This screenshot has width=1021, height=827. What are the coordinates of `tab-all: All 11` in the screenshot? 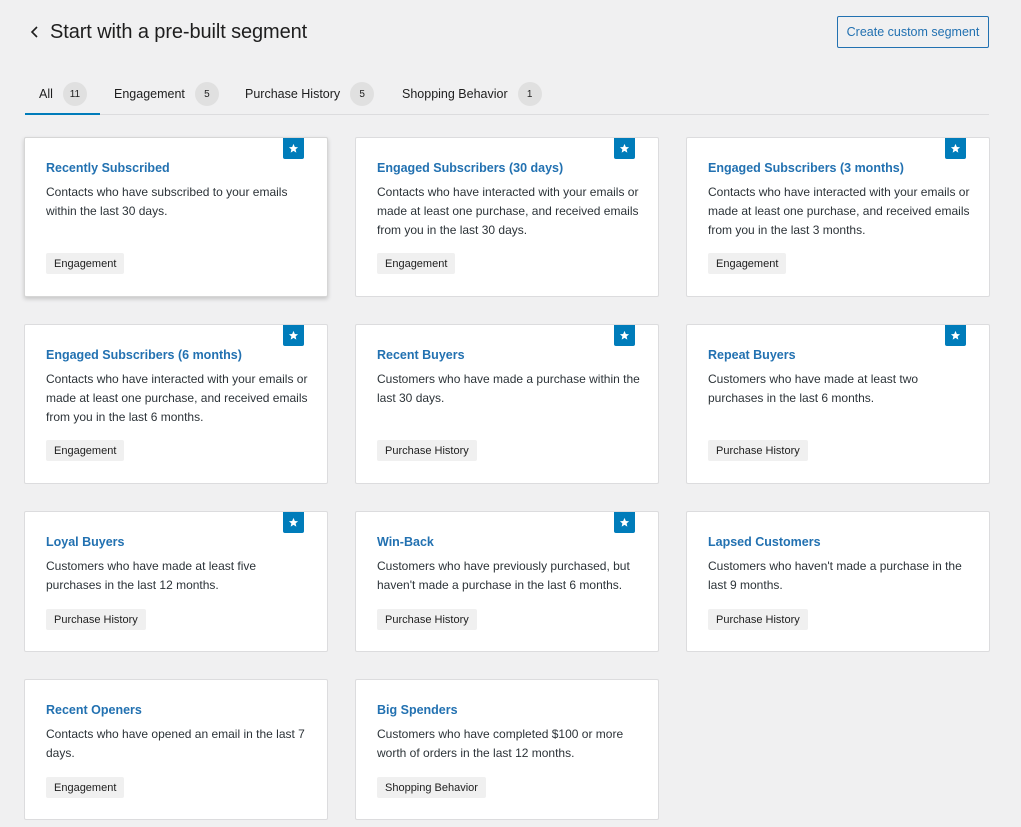 It's located at (62, 94).